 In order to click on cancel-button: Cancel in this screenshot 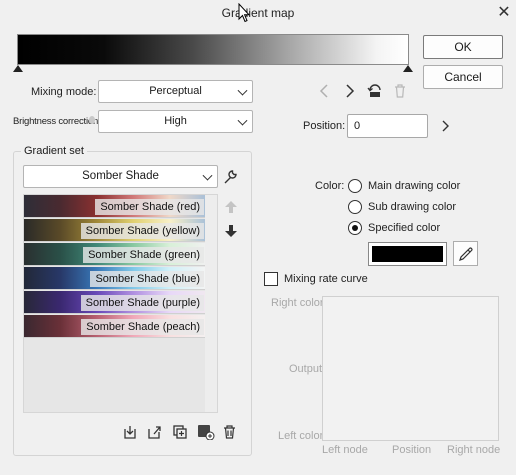, I will do `click(463, 77)`.